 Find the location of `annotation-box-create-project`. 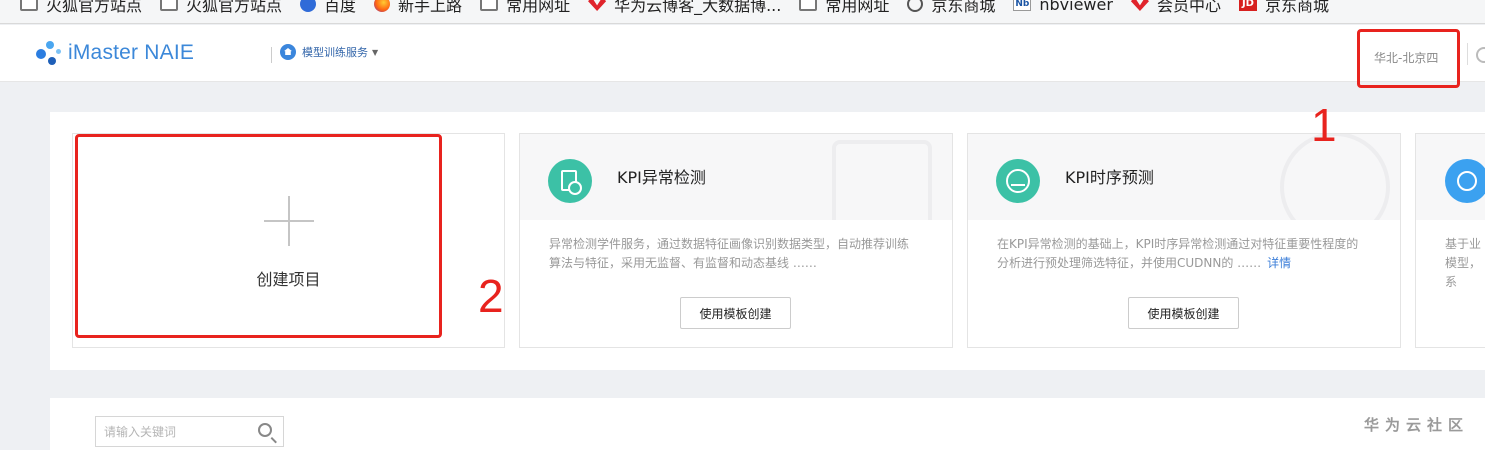

annotation-box-create-project is located at coordinates (258, 236).